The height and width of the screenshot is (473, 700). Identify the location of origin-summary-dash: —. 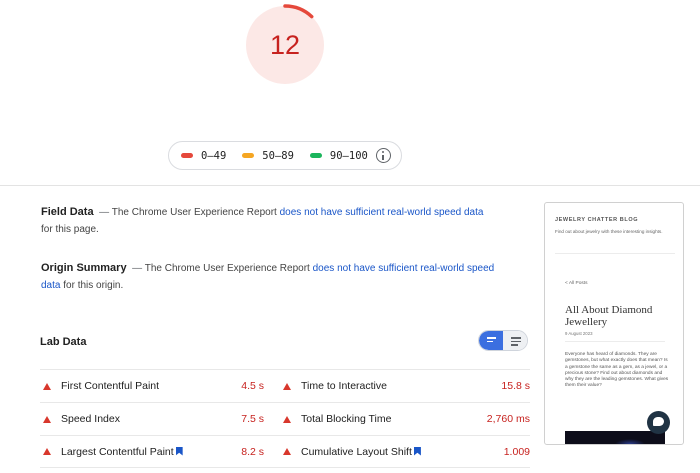
(137, 268).